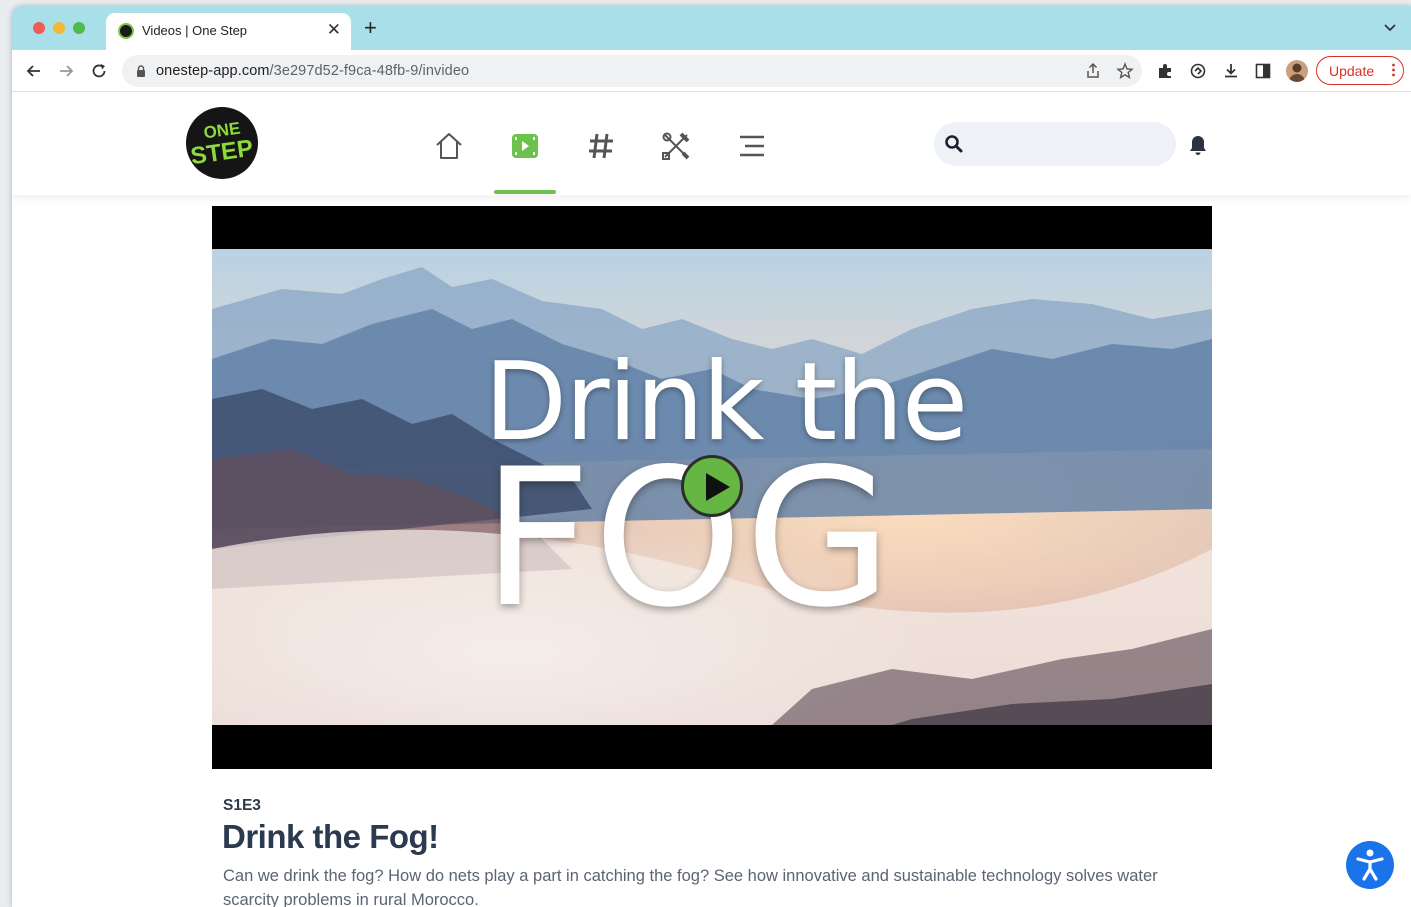 Image resolution: width=1411 pixels, height=907 pixels. I want to click on search-icon, so click(954, 144).